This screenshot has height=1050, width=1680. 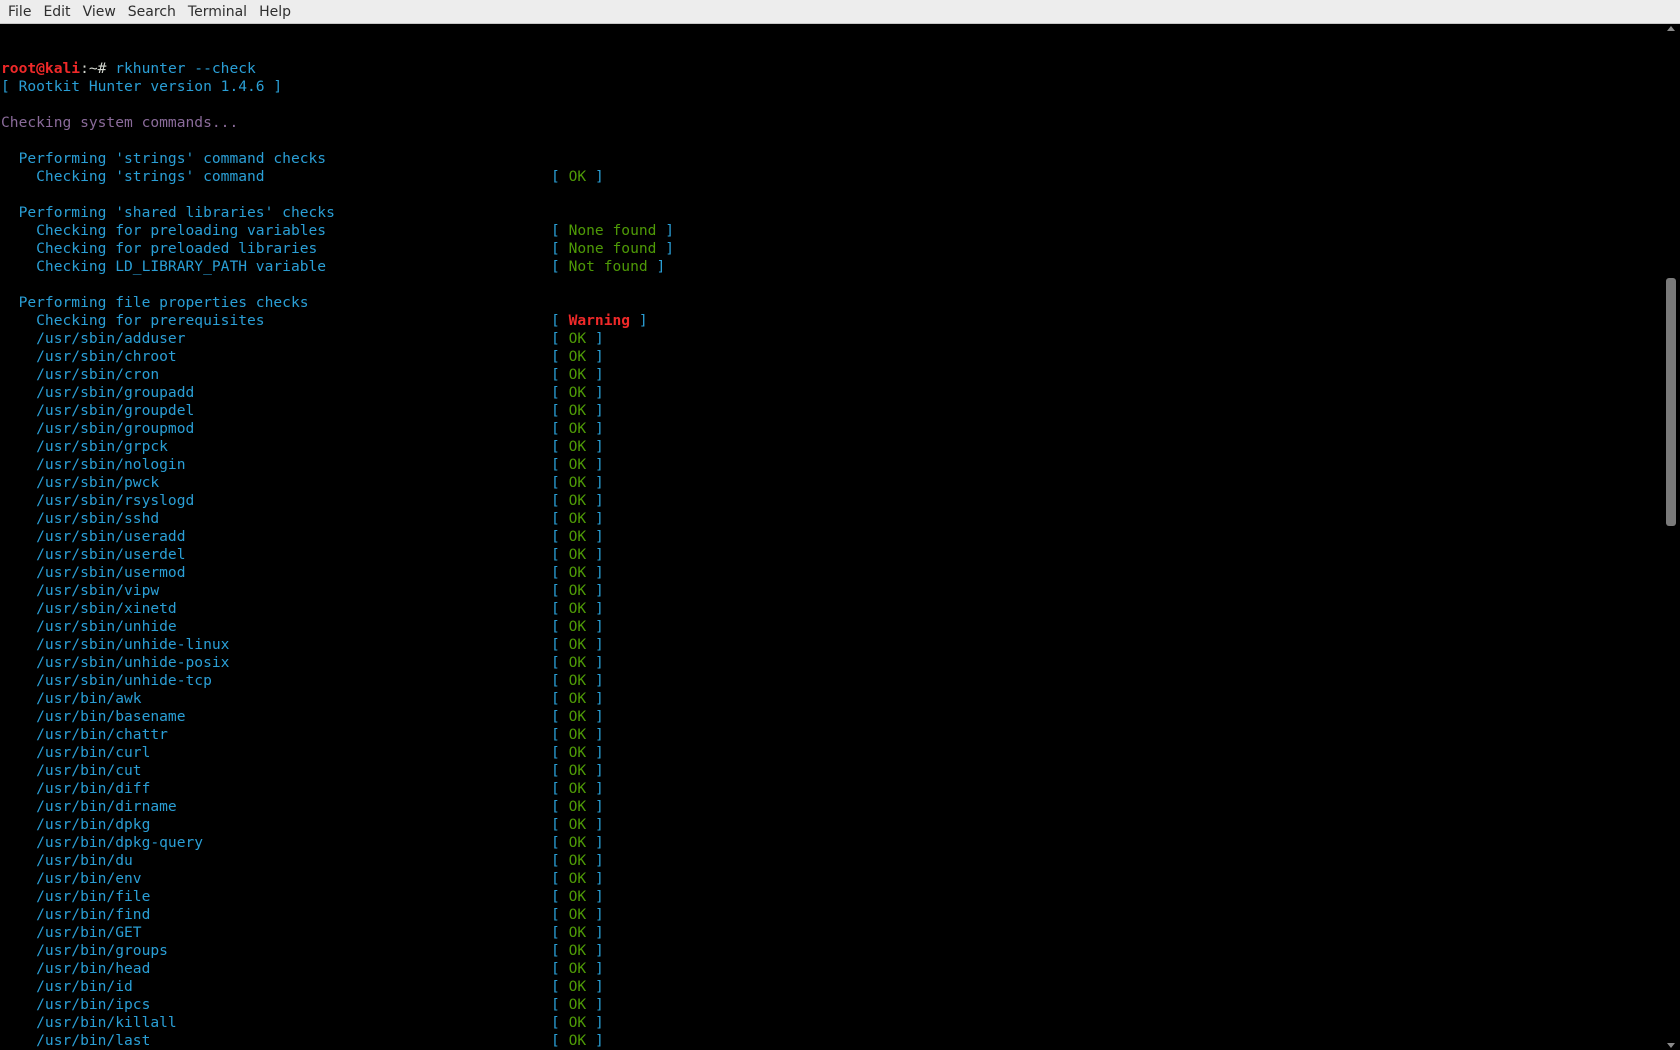 I want to click on check-row: /usr/sbin/rsyslogd [ OK ], so click(x=302, y=501).